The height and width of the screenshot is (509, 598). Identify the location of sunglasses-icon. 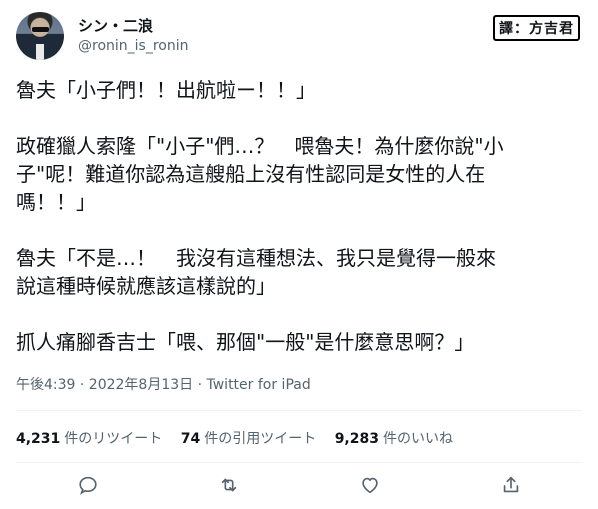
(40, 29).